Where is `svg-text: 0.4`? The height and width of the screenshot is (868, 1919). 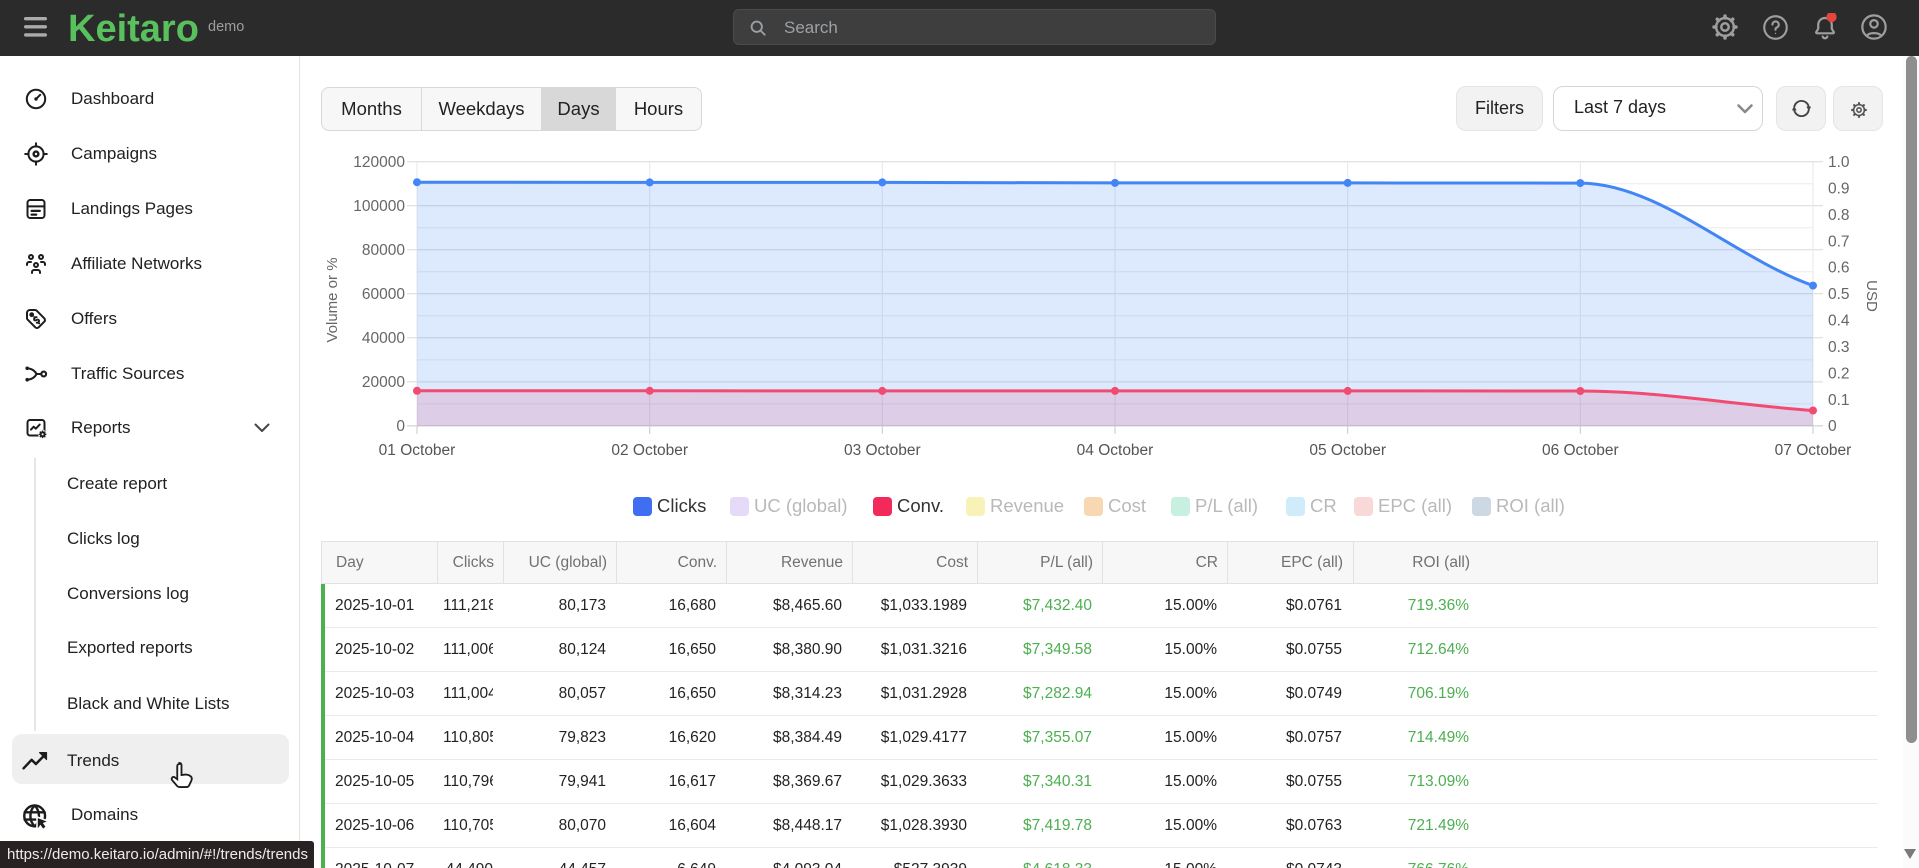 svg-text: 0.4 is located at coordinates (1839, 321).